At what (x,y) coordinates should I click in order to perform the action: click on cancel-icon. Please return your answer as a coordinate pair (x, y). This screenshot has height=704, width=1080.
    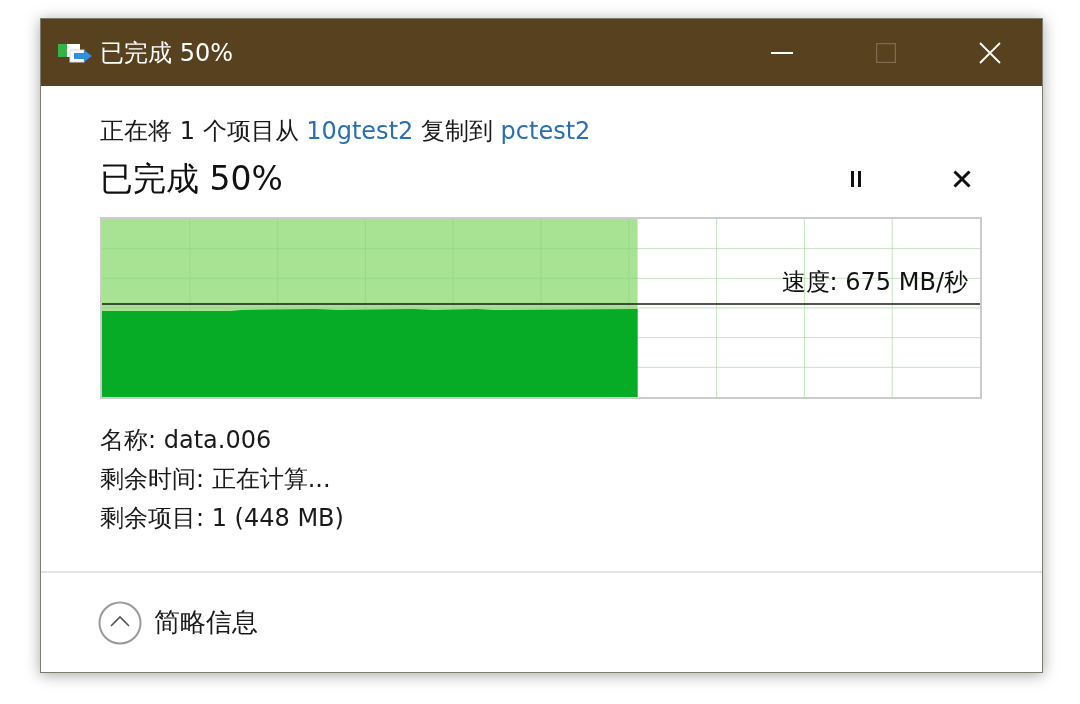
    Looking at the image, I should click on (962, 179).